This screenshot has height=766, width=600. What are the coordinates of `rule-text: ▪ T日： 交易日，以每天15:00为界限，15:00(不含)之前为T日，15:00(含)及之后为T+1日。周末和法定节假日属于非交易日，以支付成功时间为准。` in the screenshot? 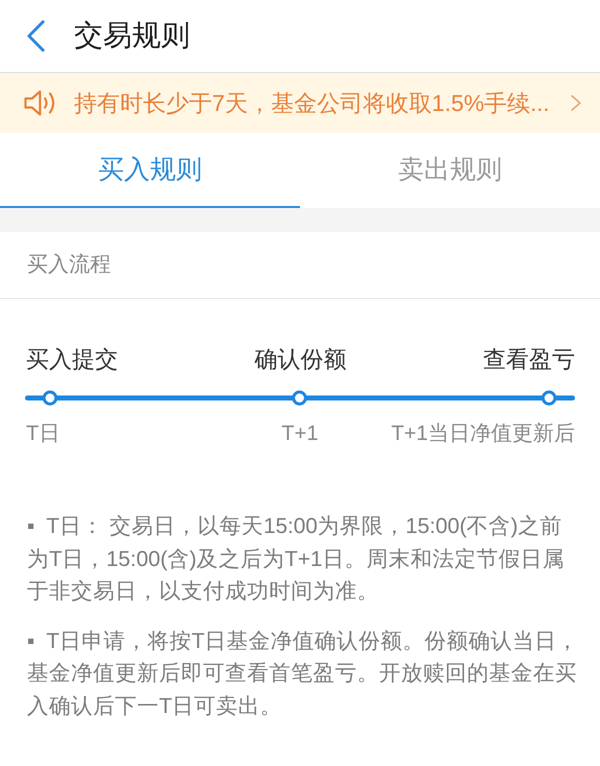 It's located at (296, 558).